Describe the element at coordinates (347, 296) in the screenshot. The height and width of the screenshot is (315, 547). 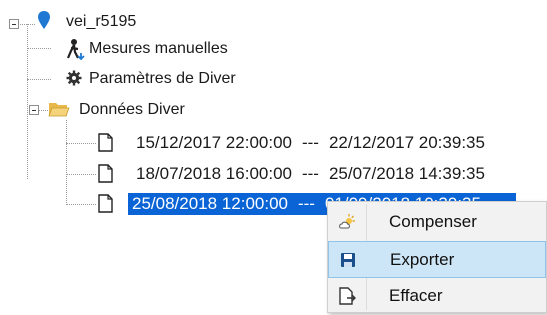
I see `delete-doc-icon` at that location.